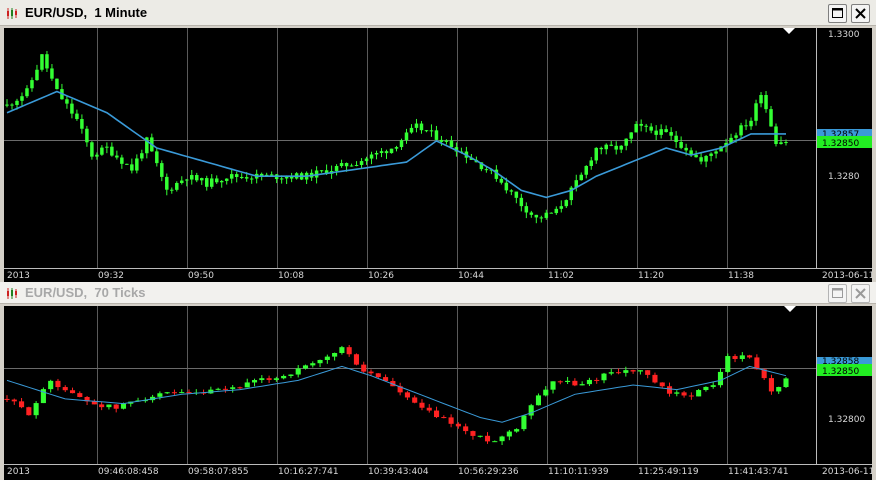 The image size is (876, 480). Describe the element at coordinates (438, 13) in the screenshot. I see `window-titlebar: EUR/USD, 1 Minute` at that location.